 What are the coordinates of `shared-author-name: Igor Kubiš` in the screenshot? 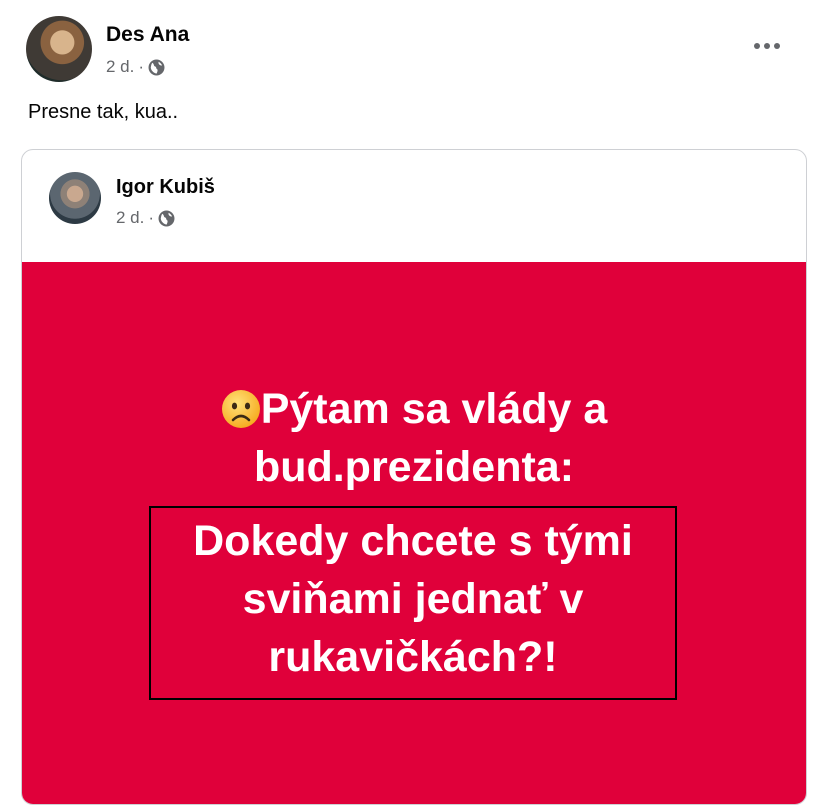 It's located at (165, 187).